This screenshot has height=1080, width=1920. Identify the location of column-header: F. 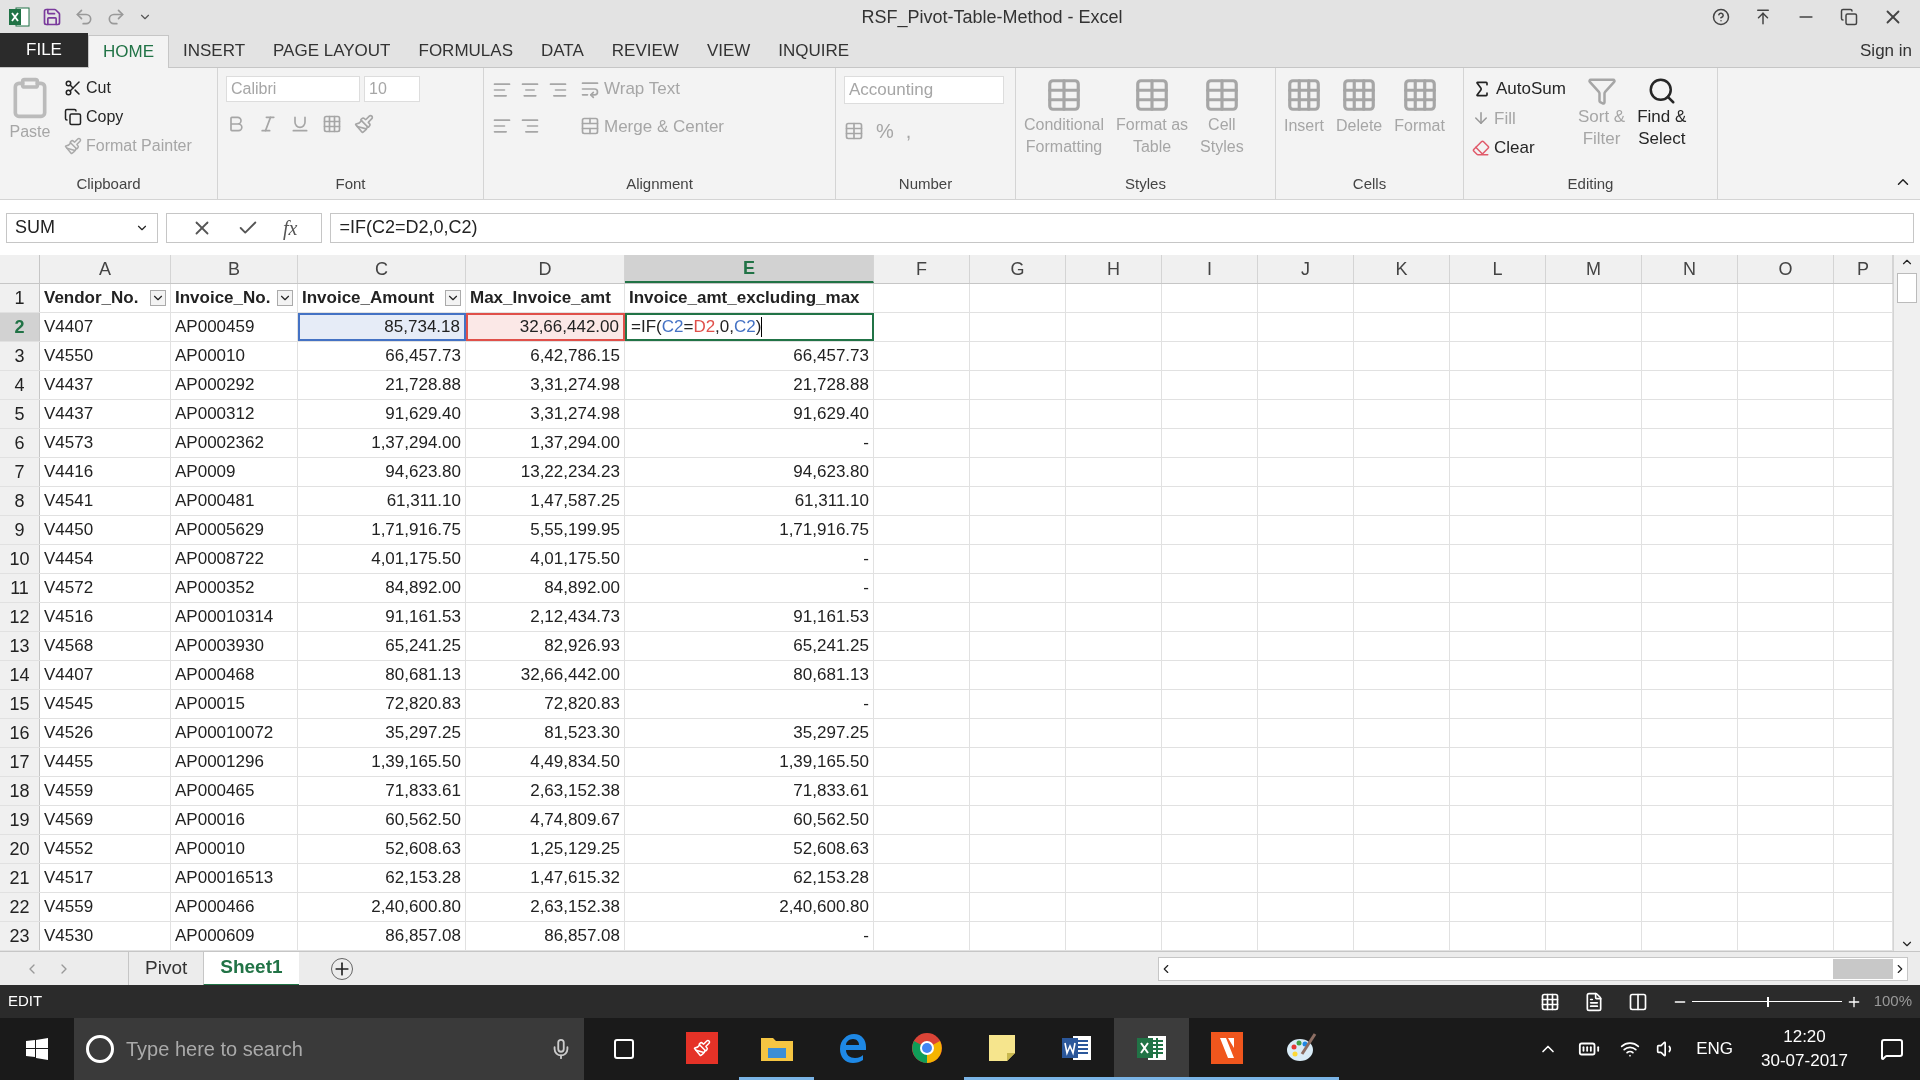
(922, 269).